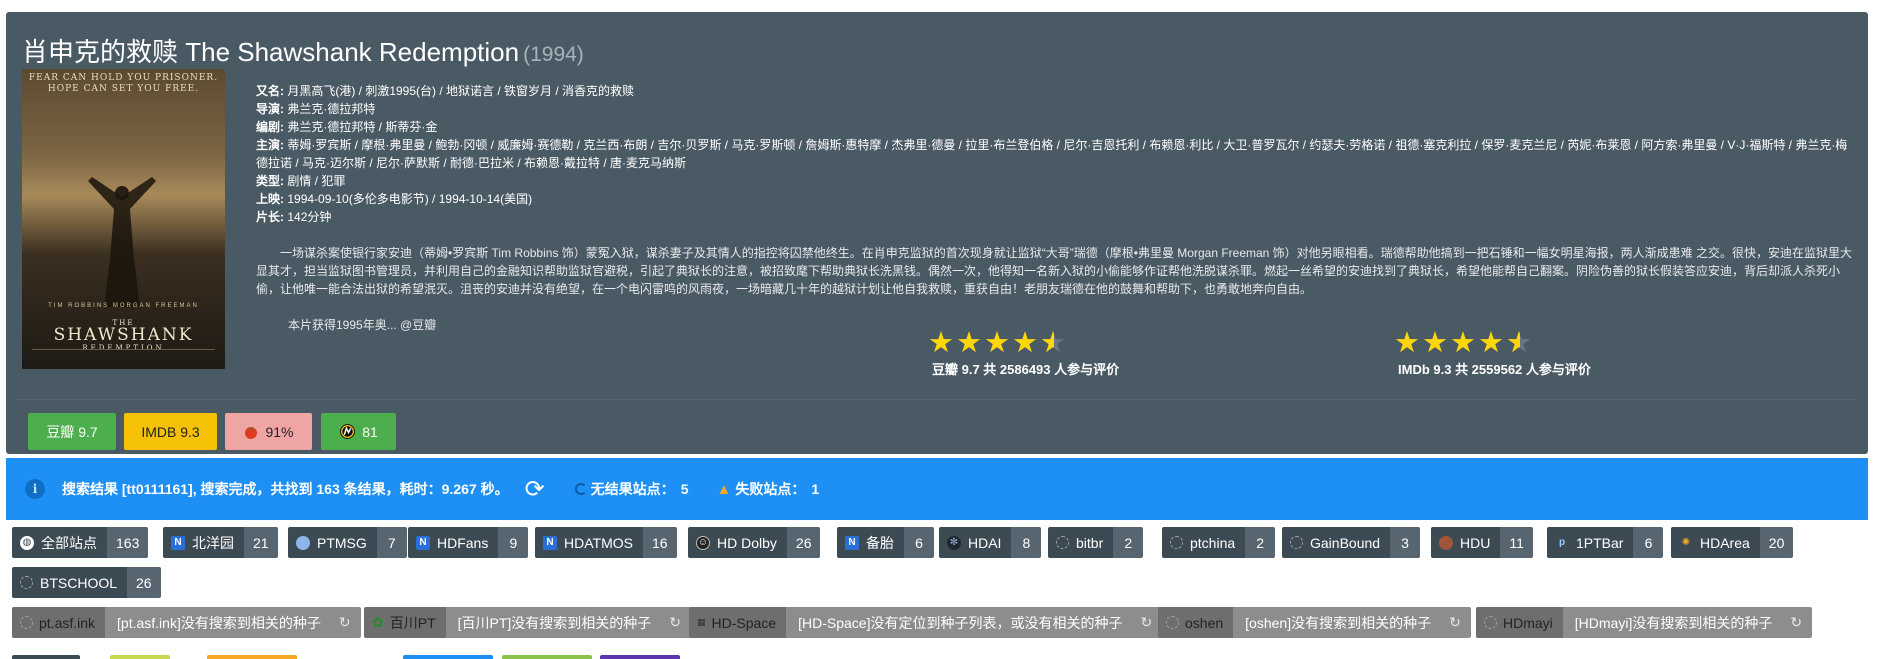  Describe the element at coordinates (744, 622) in the screenshot. I see `failed-site-name: HD-Space` at that location.